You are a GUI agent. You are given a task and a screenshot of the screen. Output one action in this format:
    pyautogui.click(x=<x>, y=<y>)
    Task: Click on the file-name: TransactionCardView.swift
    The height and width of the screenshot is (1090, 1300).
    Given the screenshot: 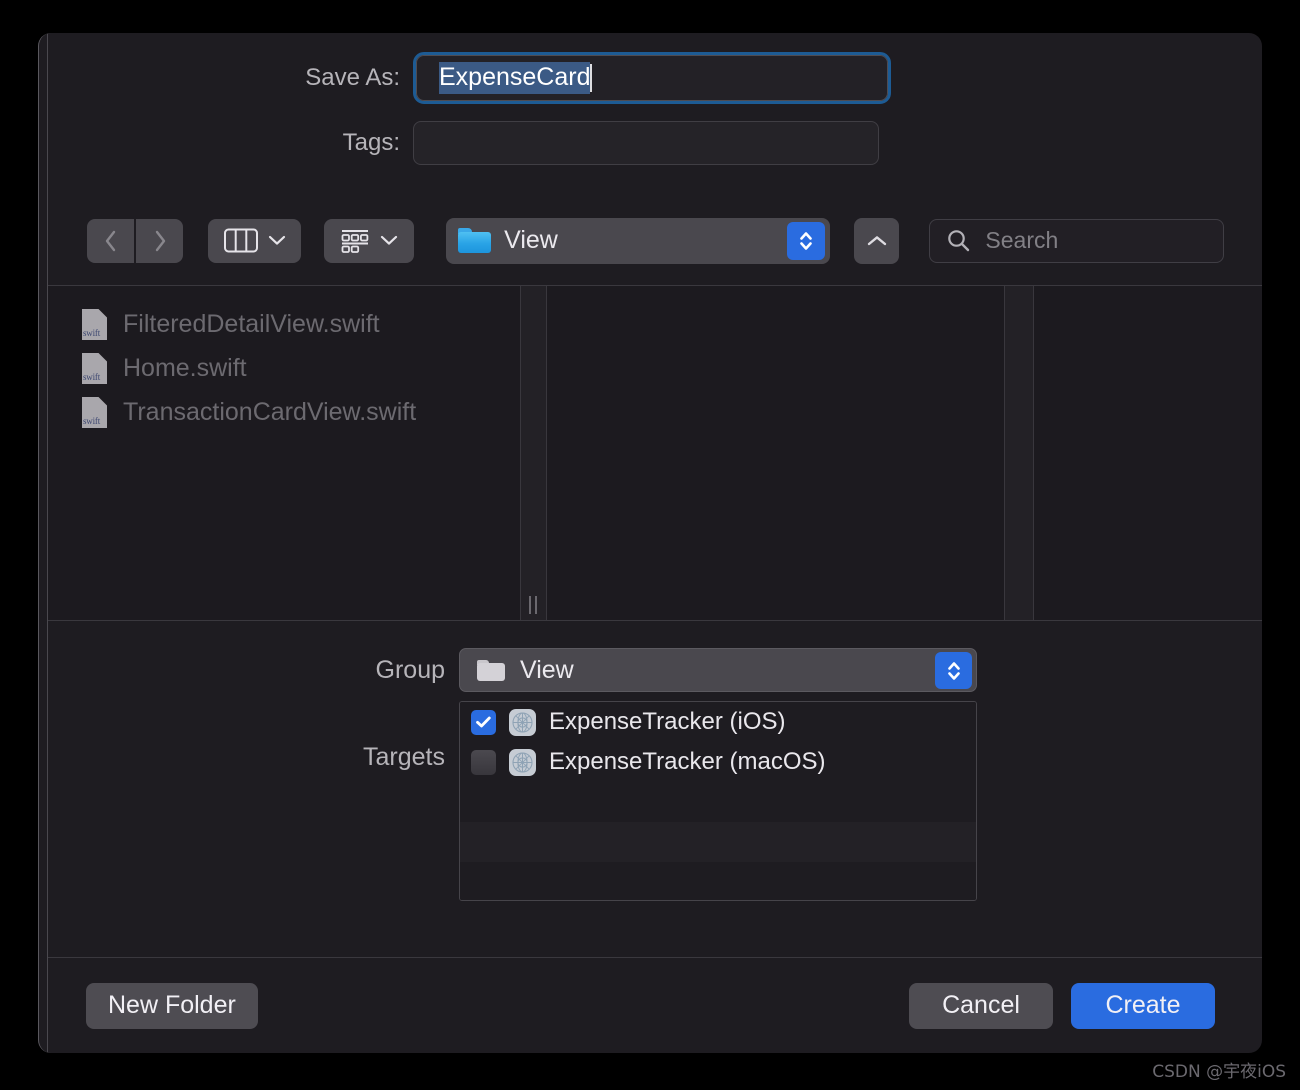 What is the action you would take?
    pyautogui.click(x=270, y=411)
    